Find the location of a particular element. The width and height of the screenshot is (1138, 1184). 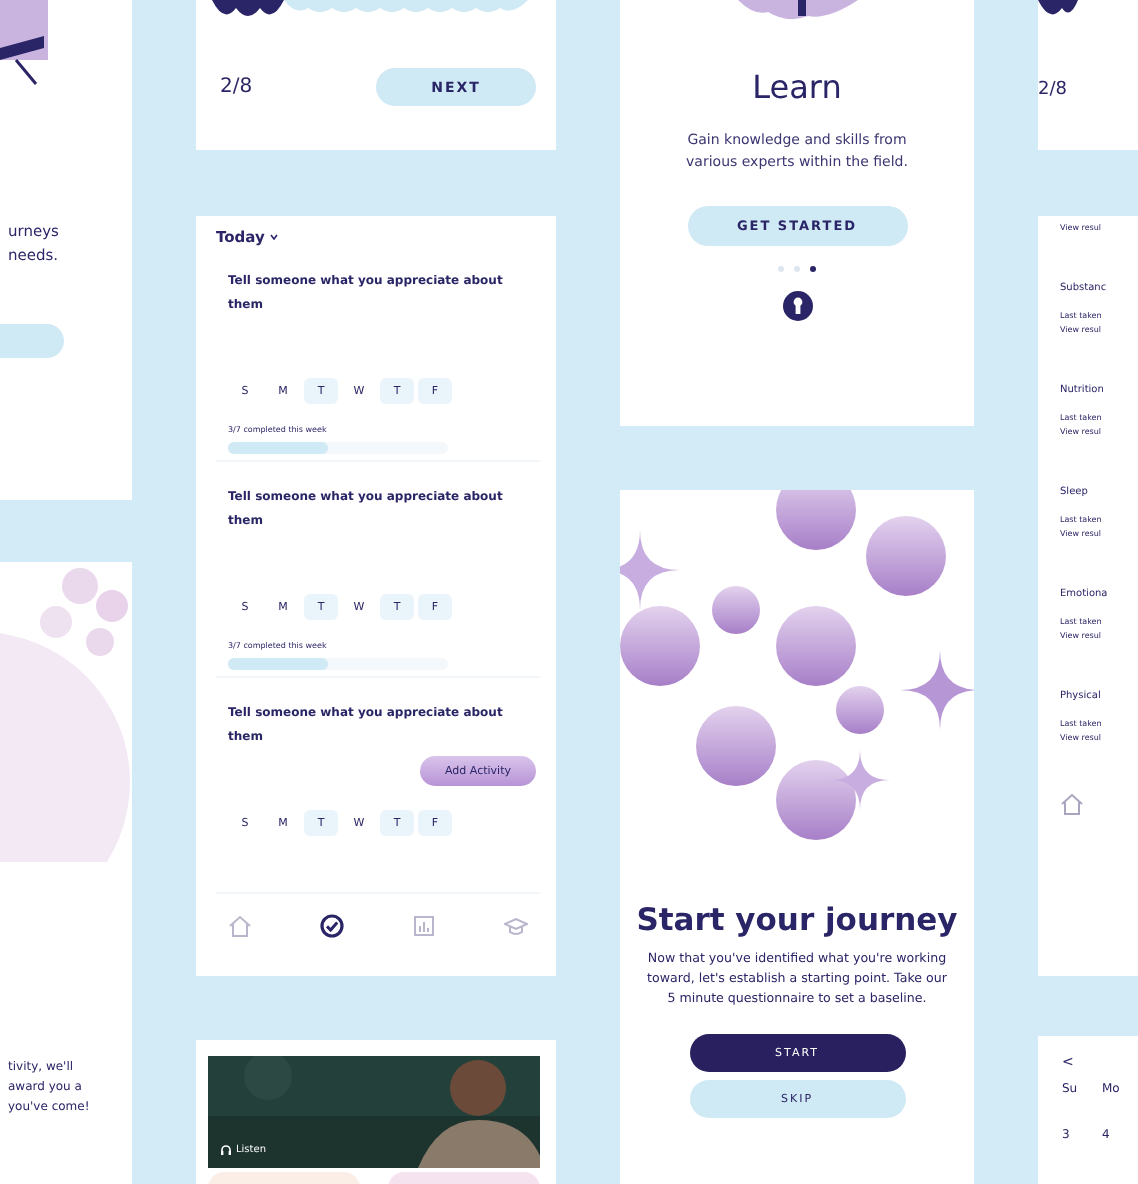

keyhole-icon is located at coordinates (797, 306).